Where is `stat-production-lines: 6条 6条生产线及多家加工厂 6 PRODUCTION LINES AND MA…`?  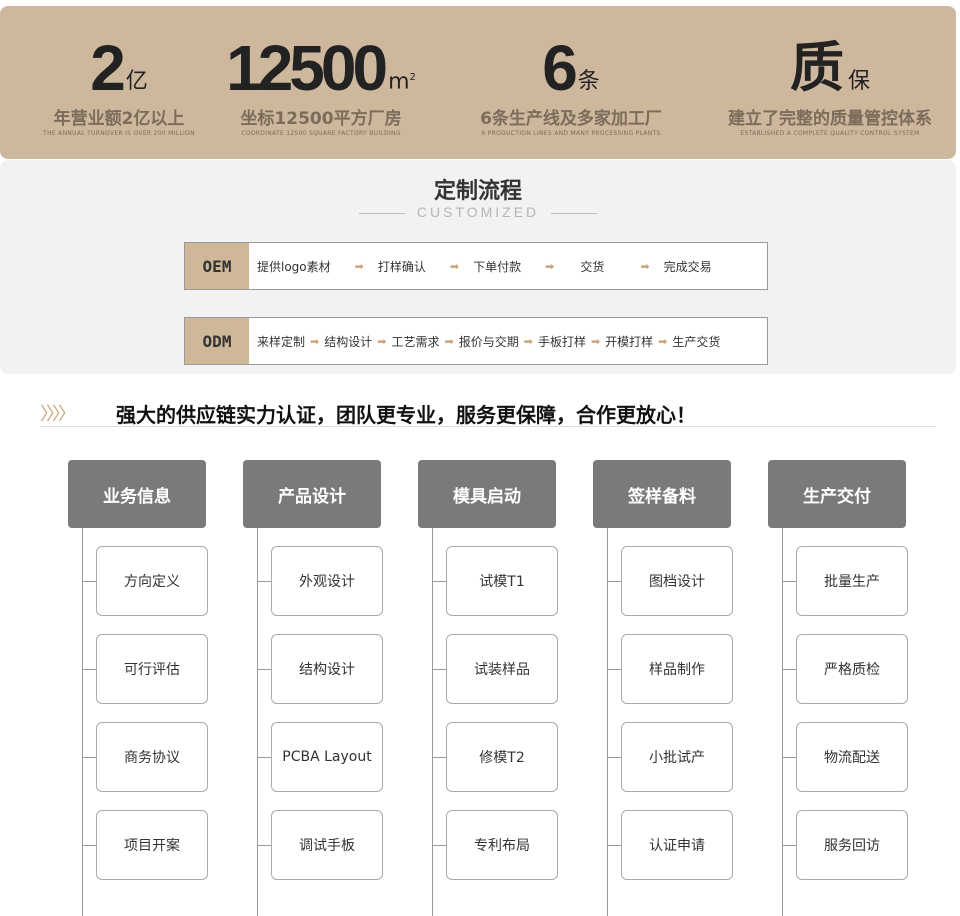
stat-production-lines: 6条 6条生产线及多家加工厂 6 PRODUCTION LINES AND MA… is located at coordinates (571, 82).